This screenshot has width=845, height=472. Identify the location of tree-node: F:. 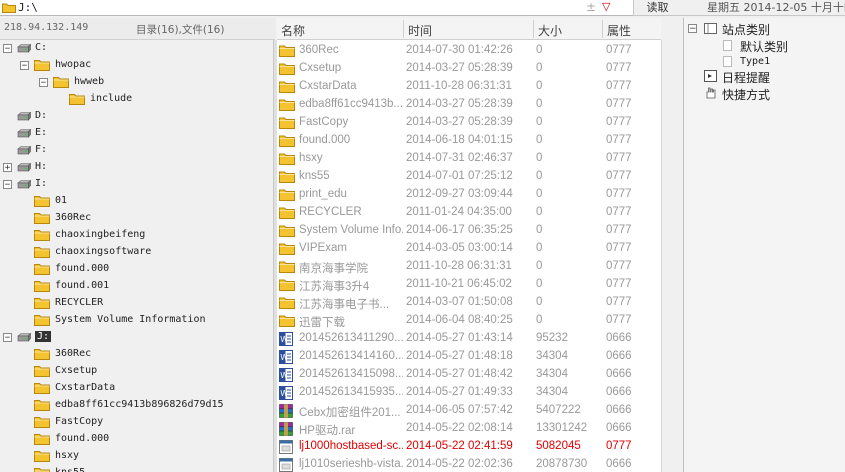
(136, 150).